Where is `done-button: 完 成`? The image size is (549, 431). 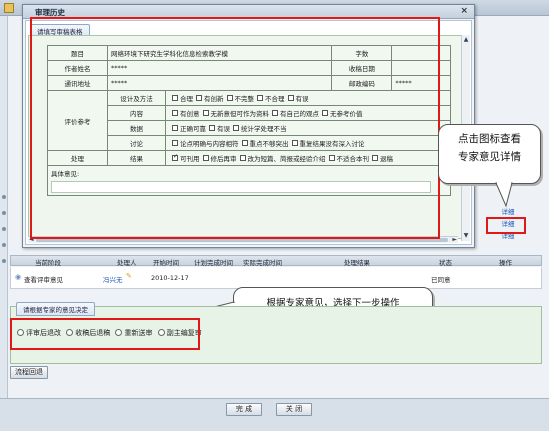
done-button: 完 成 is located at coordinates (244, 409).